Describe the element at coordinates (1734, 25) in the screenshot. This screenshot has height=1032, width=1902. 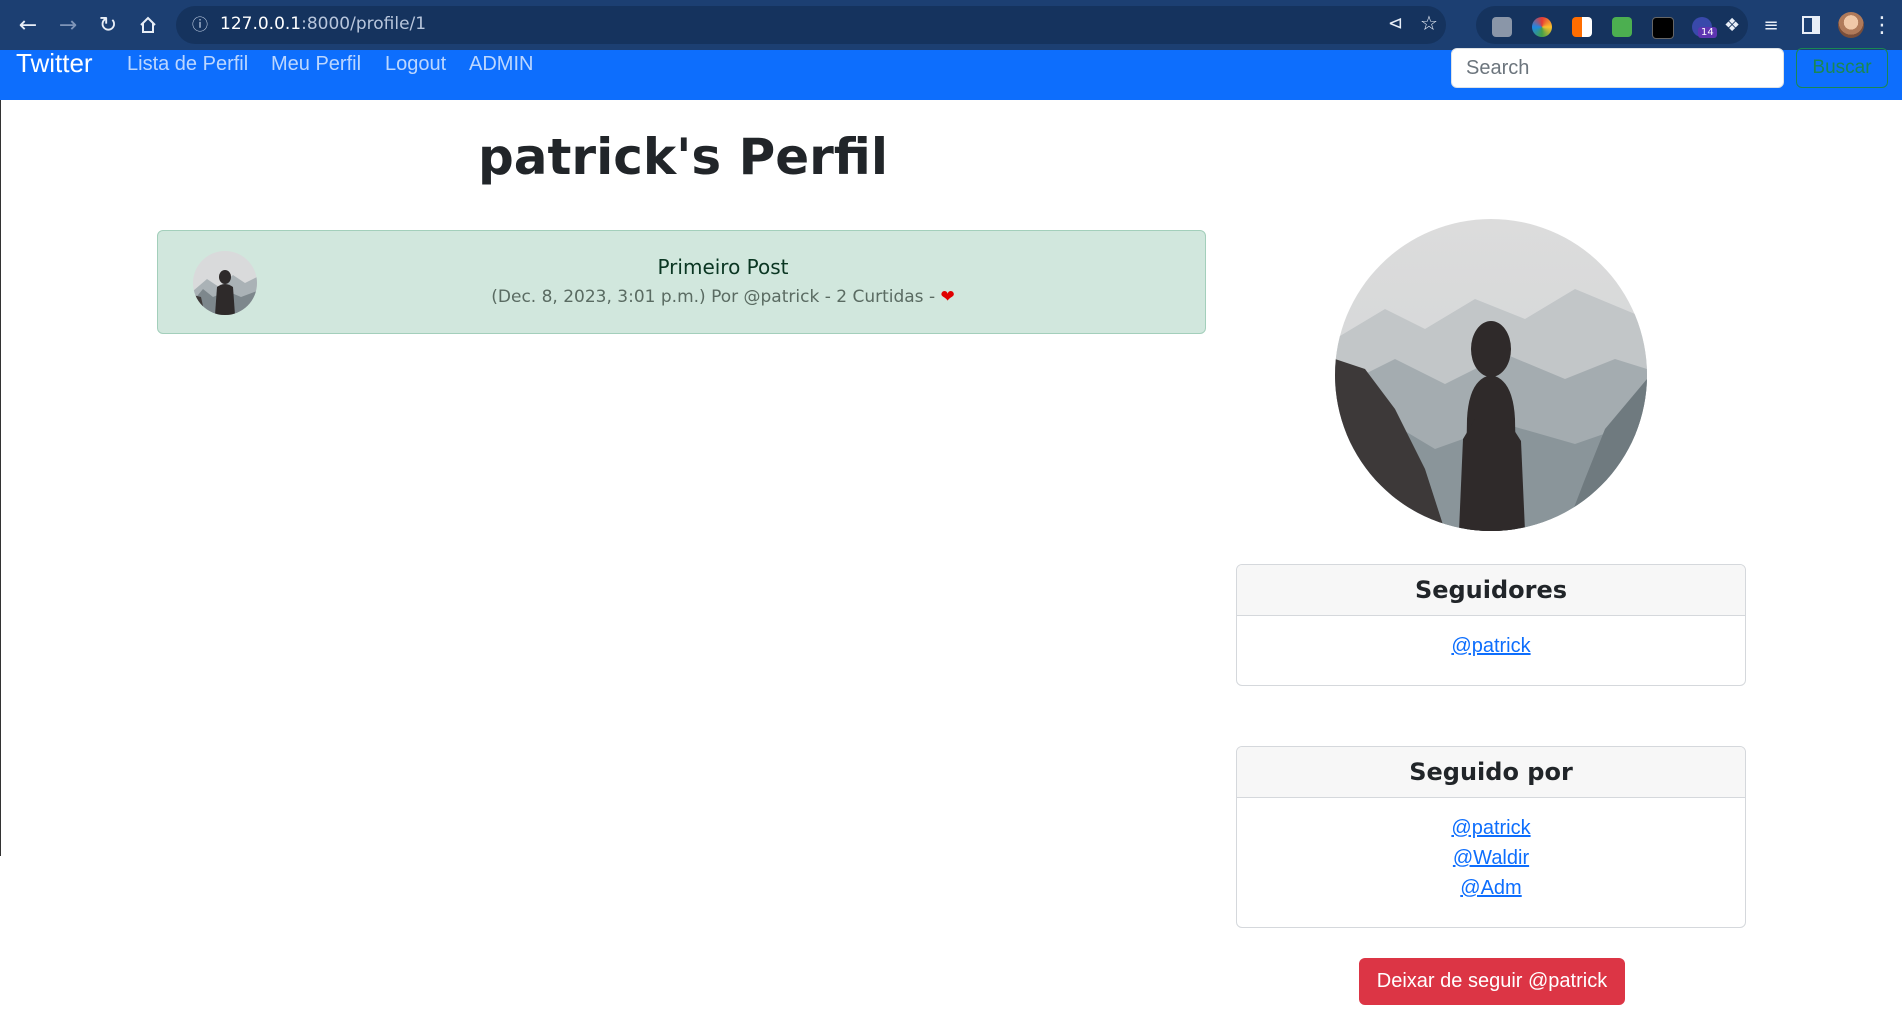
I see `puzzle-extensions-icon: ❖` at that location.